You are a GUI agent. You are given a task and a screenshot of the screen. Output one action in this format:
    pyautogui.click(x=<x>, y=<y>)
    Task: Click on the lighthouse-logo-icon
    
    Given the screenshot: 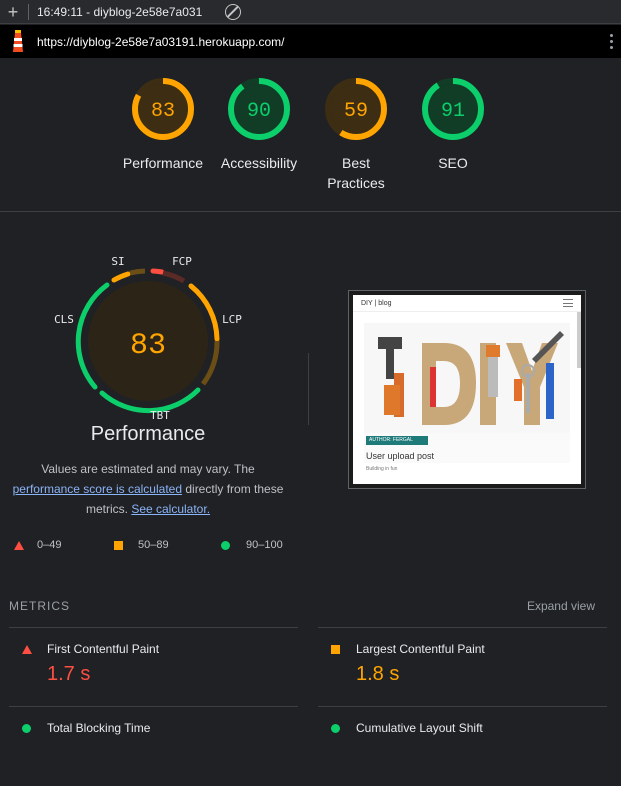 What is the action you would take?
    pyautogui.click(x=18, y=41)
    